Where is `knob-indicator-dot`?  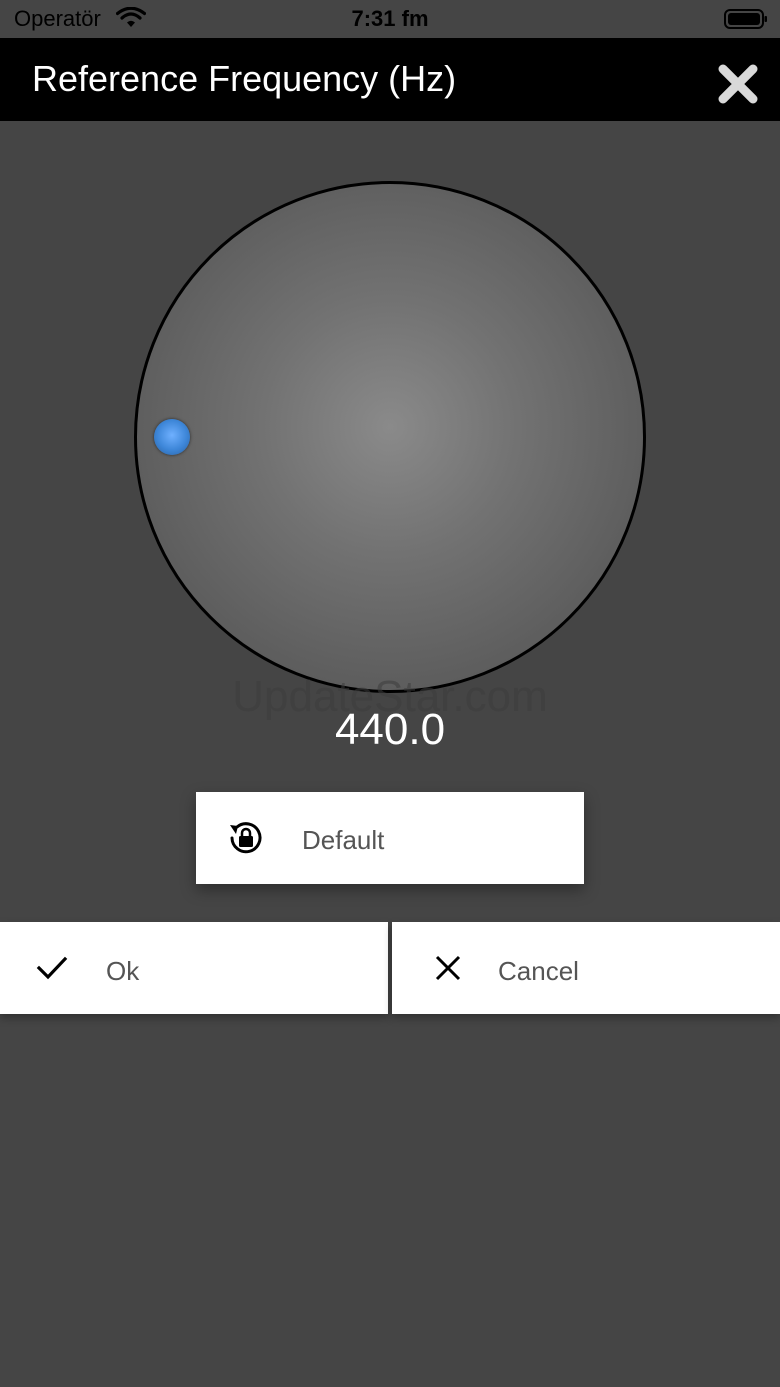
knob-indicator-dot is located at coordinates (172, 437).